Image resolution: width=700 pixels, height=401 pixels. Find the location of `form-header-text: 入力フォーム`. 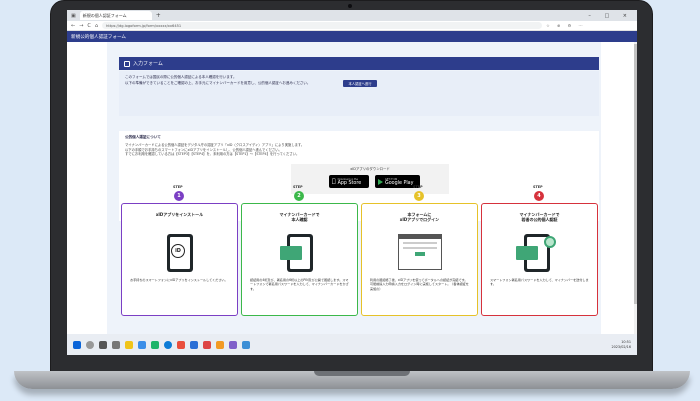

form-header-text: 入力フォーム is located at coordinates (148, 64).